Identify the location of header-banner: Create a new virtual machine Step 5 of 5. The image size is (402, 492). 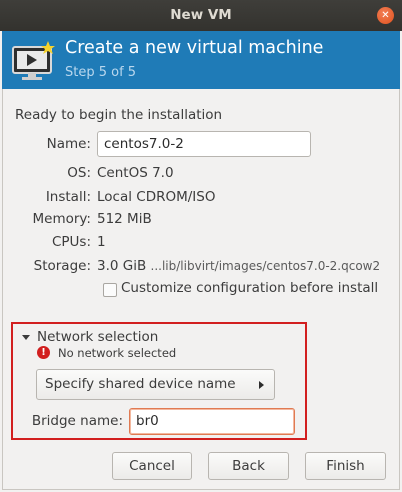
(201, 60).